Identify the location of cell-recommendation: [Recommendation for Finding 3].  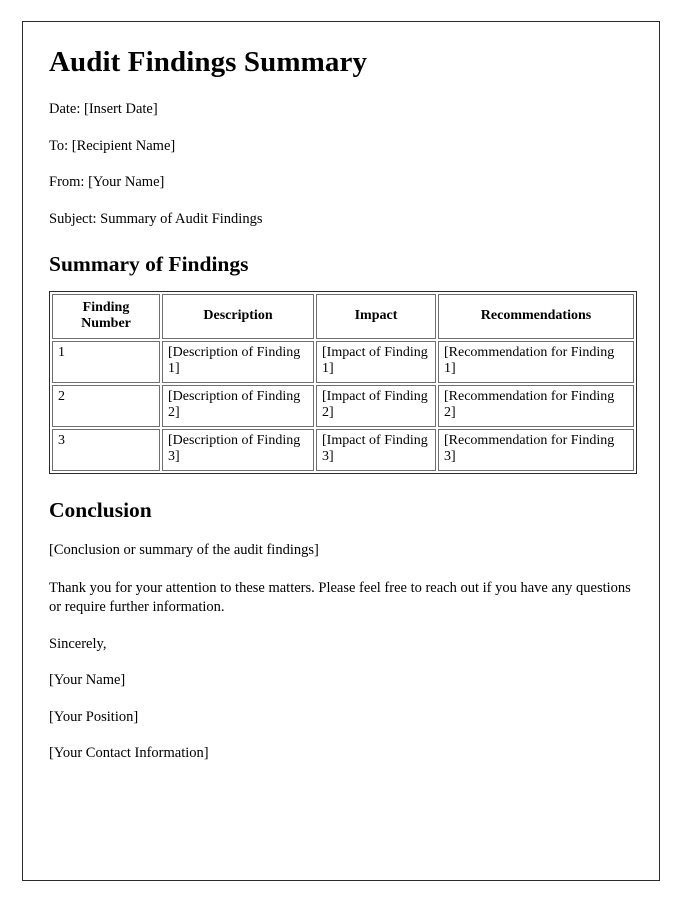
(536, 449).